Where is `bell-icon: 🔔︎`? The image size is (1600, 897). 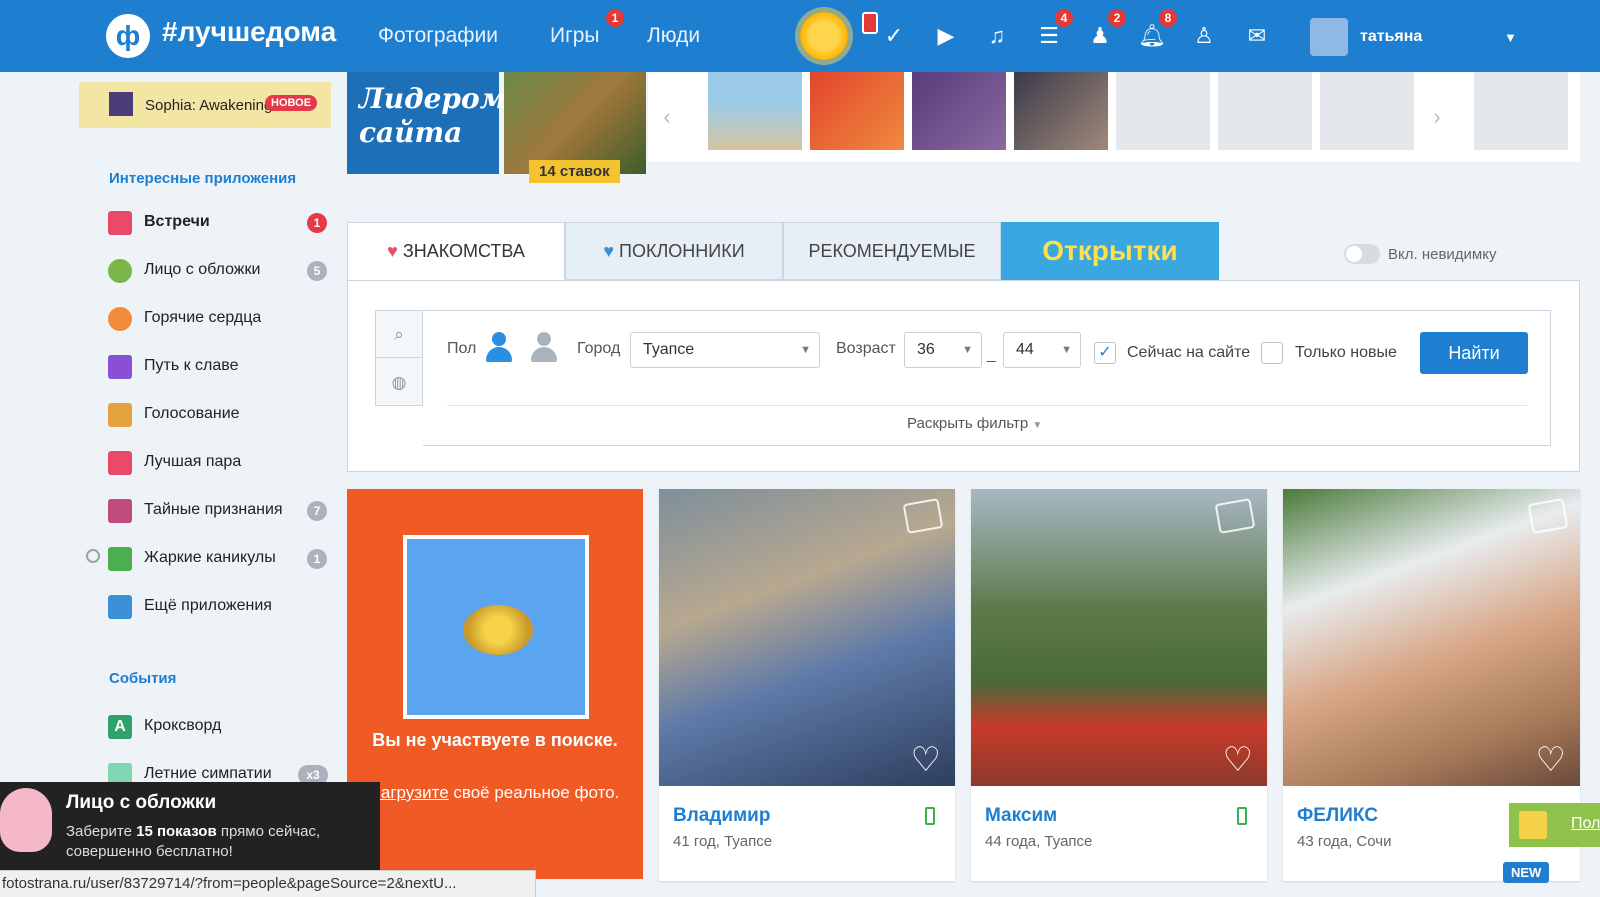
bell-icon: 🔔︎ is located at coordinates (1152, 36).